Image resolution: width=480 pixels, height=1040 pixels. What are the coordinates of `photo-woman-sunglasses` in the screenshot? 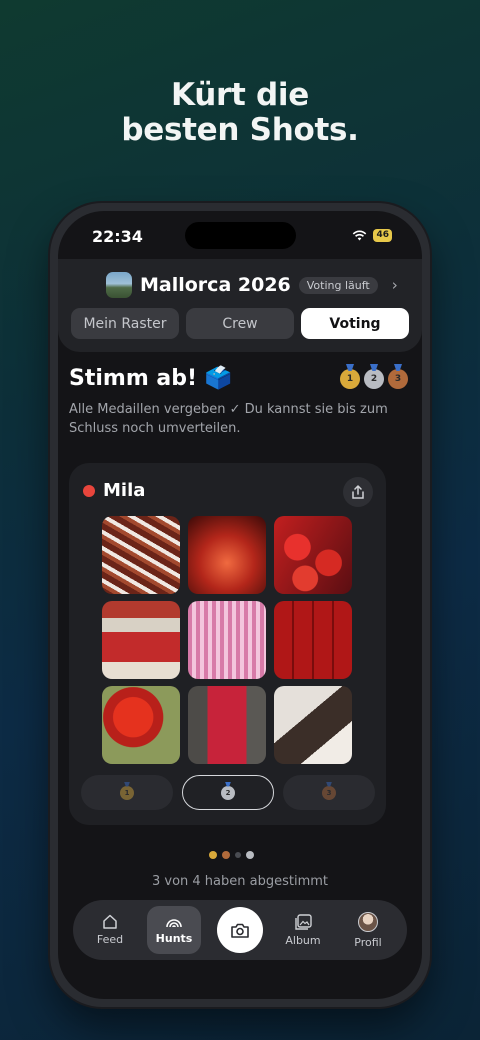 It's located at (313, 725).